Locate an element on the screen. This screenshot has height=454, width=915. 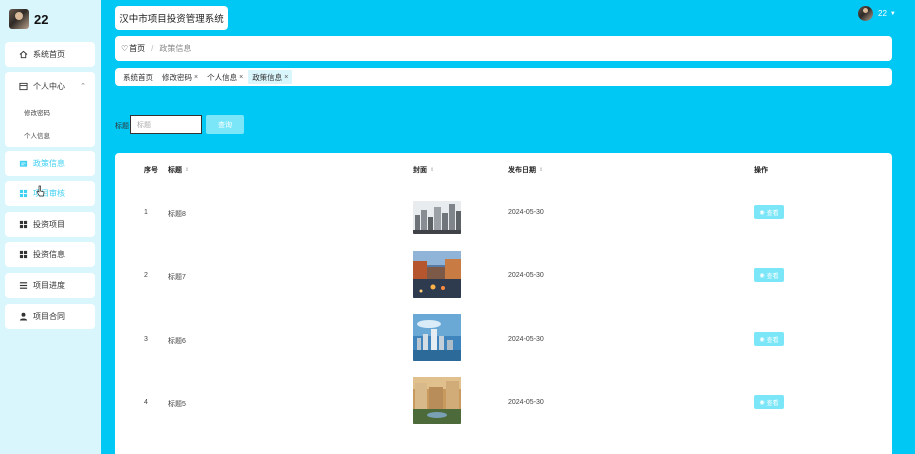
sidebar-subitem-personal-info: 个人信息 is located at coordinates (50, 134).